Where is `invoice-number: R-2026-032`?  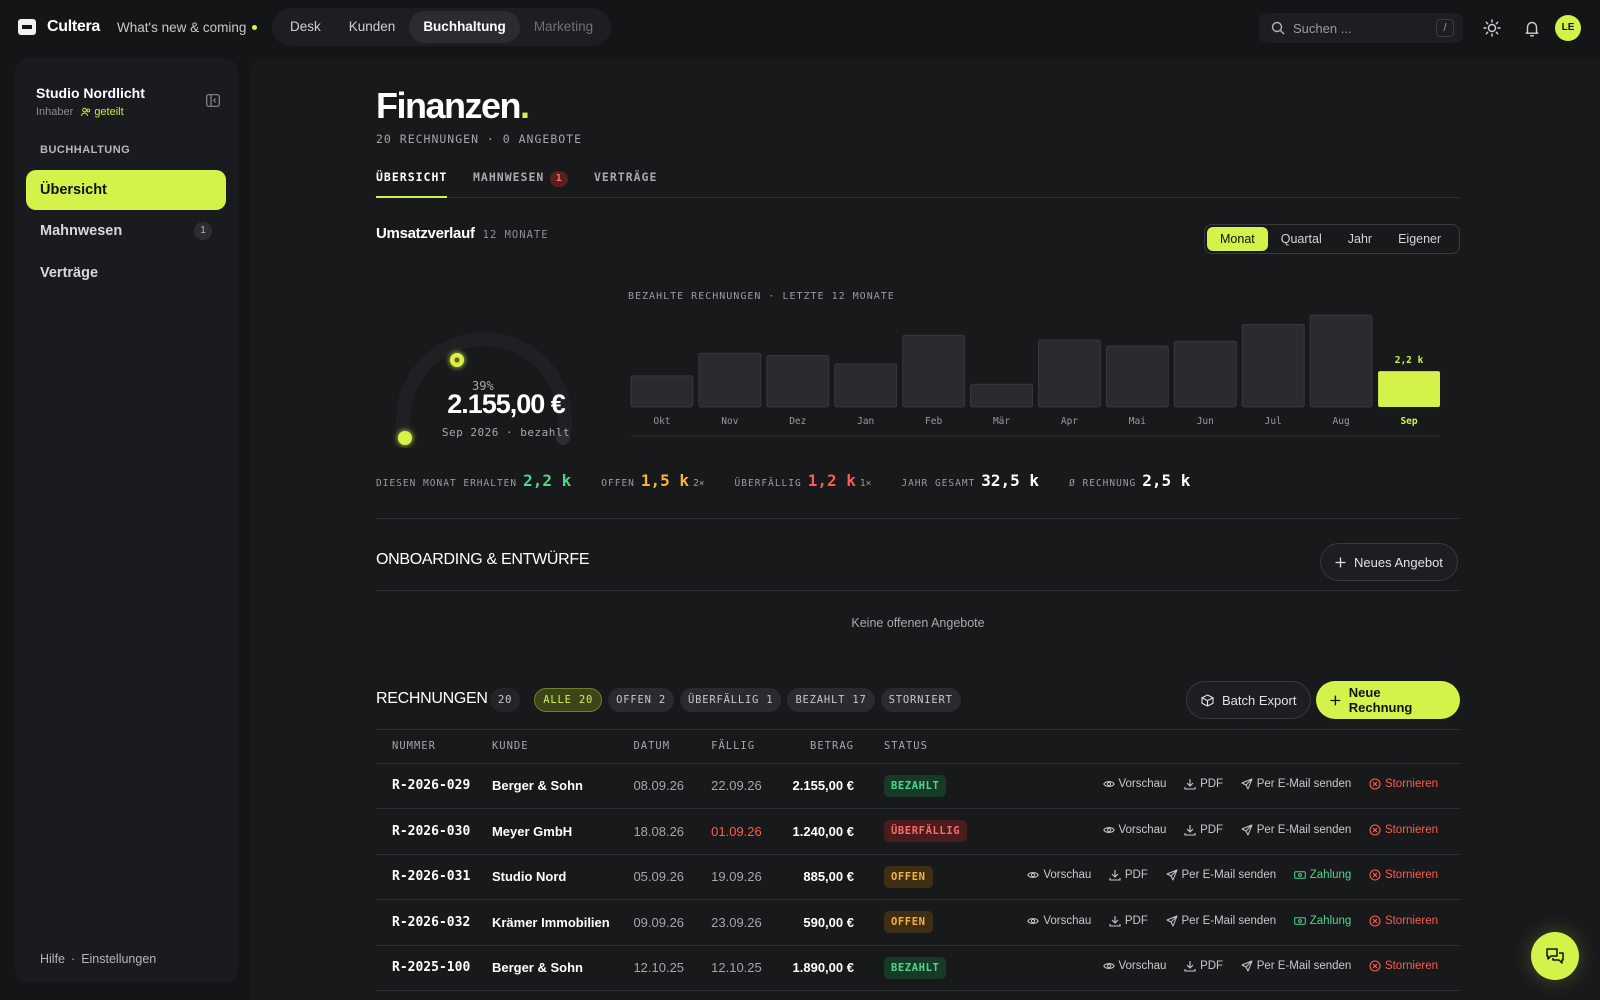 invoice-number: R-2026-032 is located at coordinates (434, 922).